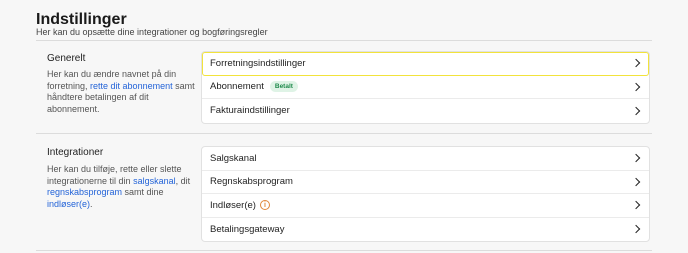 The image size is (688, 253). What do you see at coordinates (283, 87) in the screenshot?
I see `status-badge: Betalt` at bounding box center [283, 87].